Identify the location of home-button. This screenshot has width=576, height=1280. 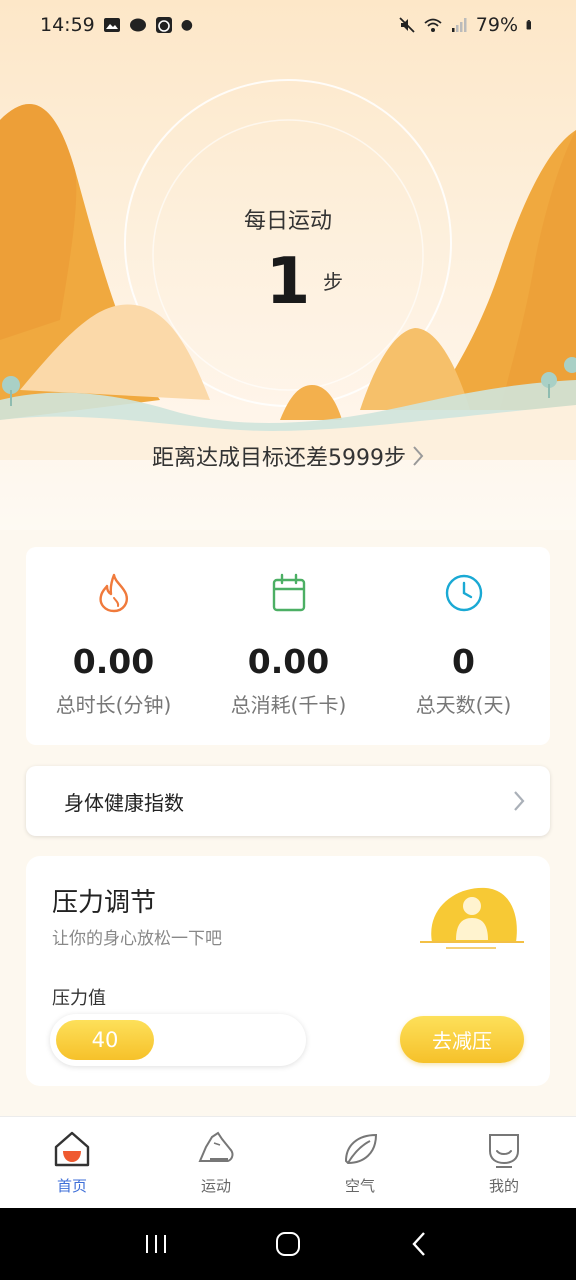
(288, 1244).